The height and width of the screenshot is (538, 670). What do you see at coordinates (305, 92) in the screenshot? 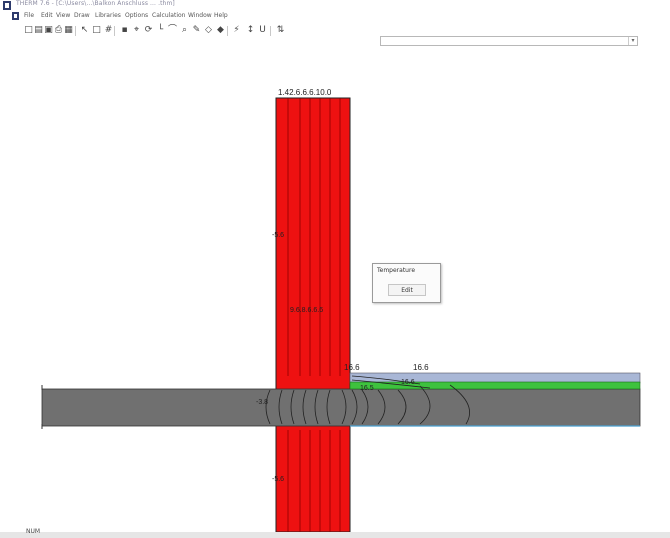
I see `temperature-label-top: 1.42.6.6.6.10.0` at bounding box center [305, 92].